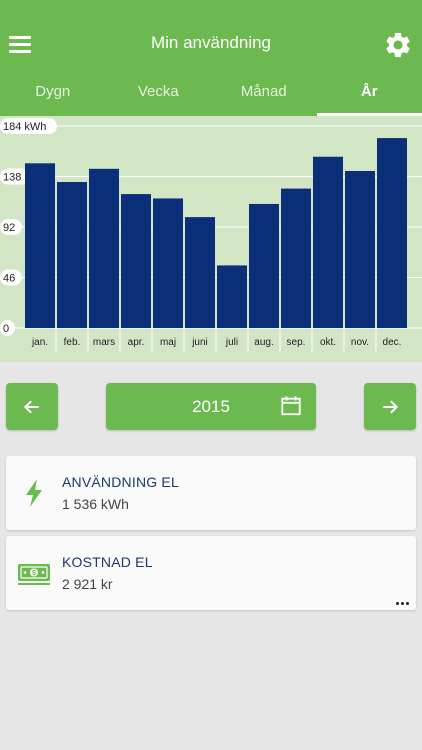  What do you see at coordinates (24, 127) in the screenshot?
I see `y-tick-label: 184 kWh` at bounding box center [24, 127].